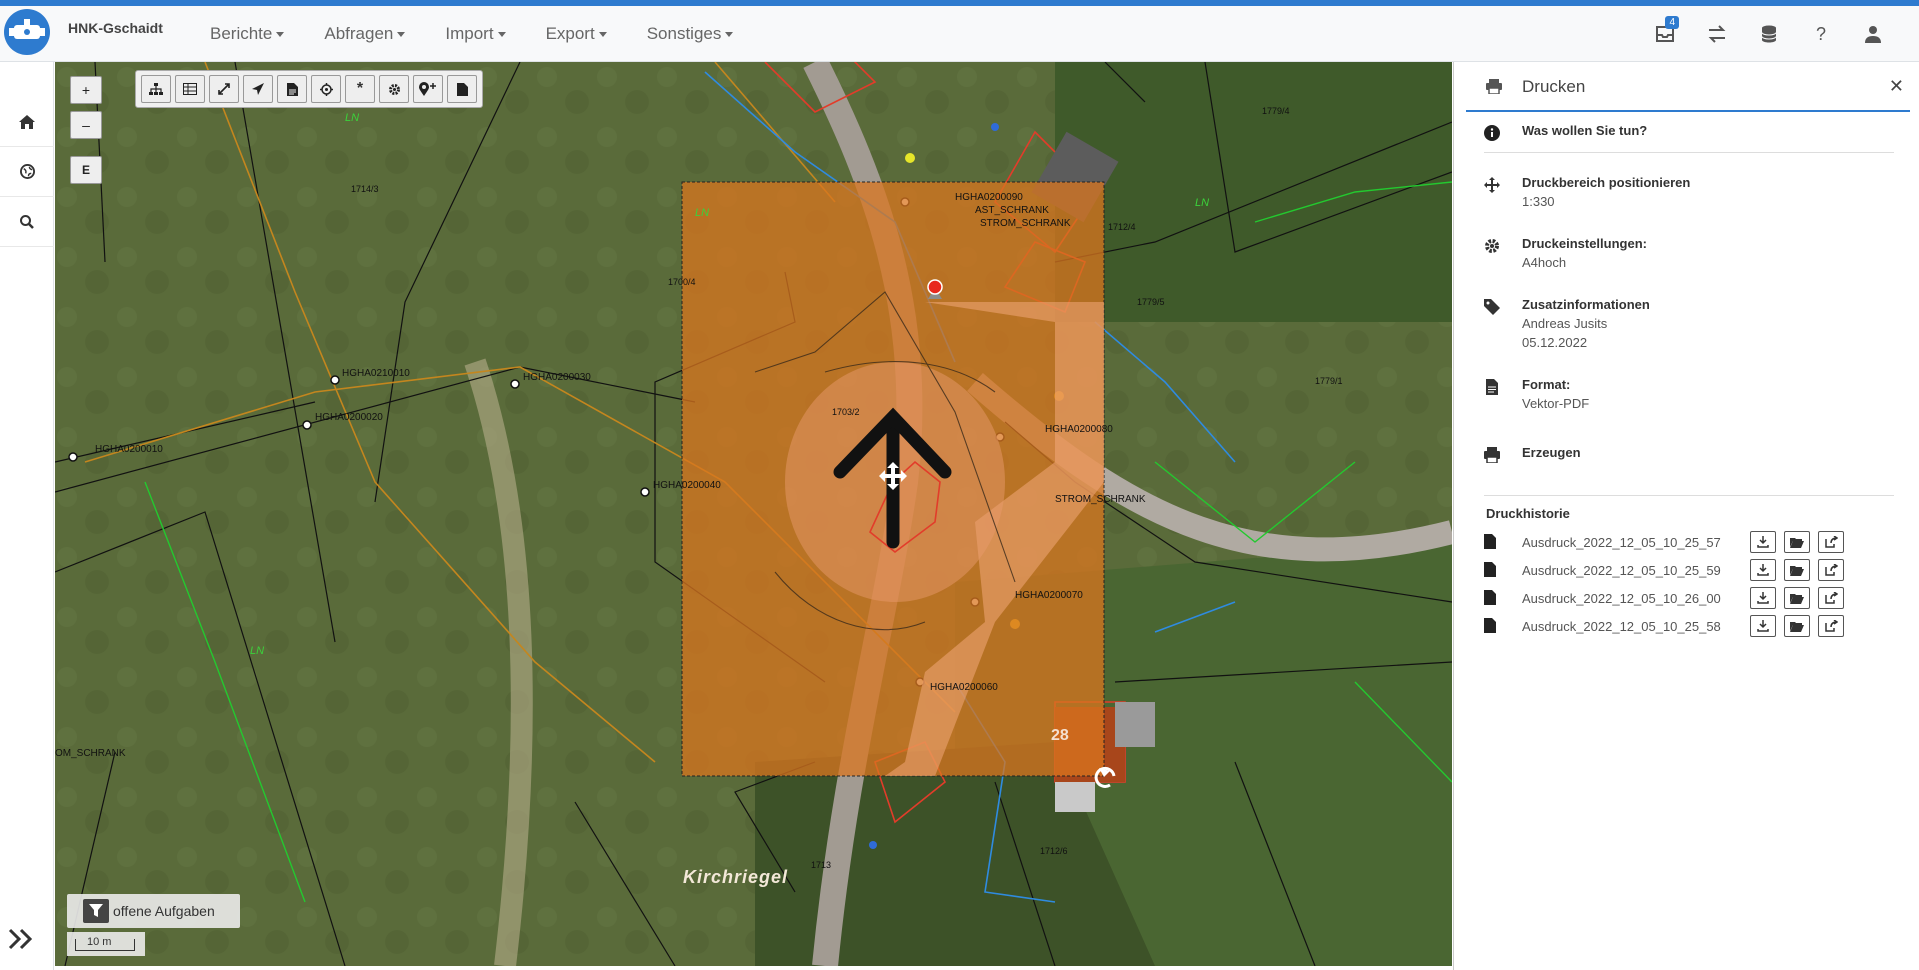 This screenshot has height=970, width=1919. I want to click on menu-label: Berichte, so click(241, 33).